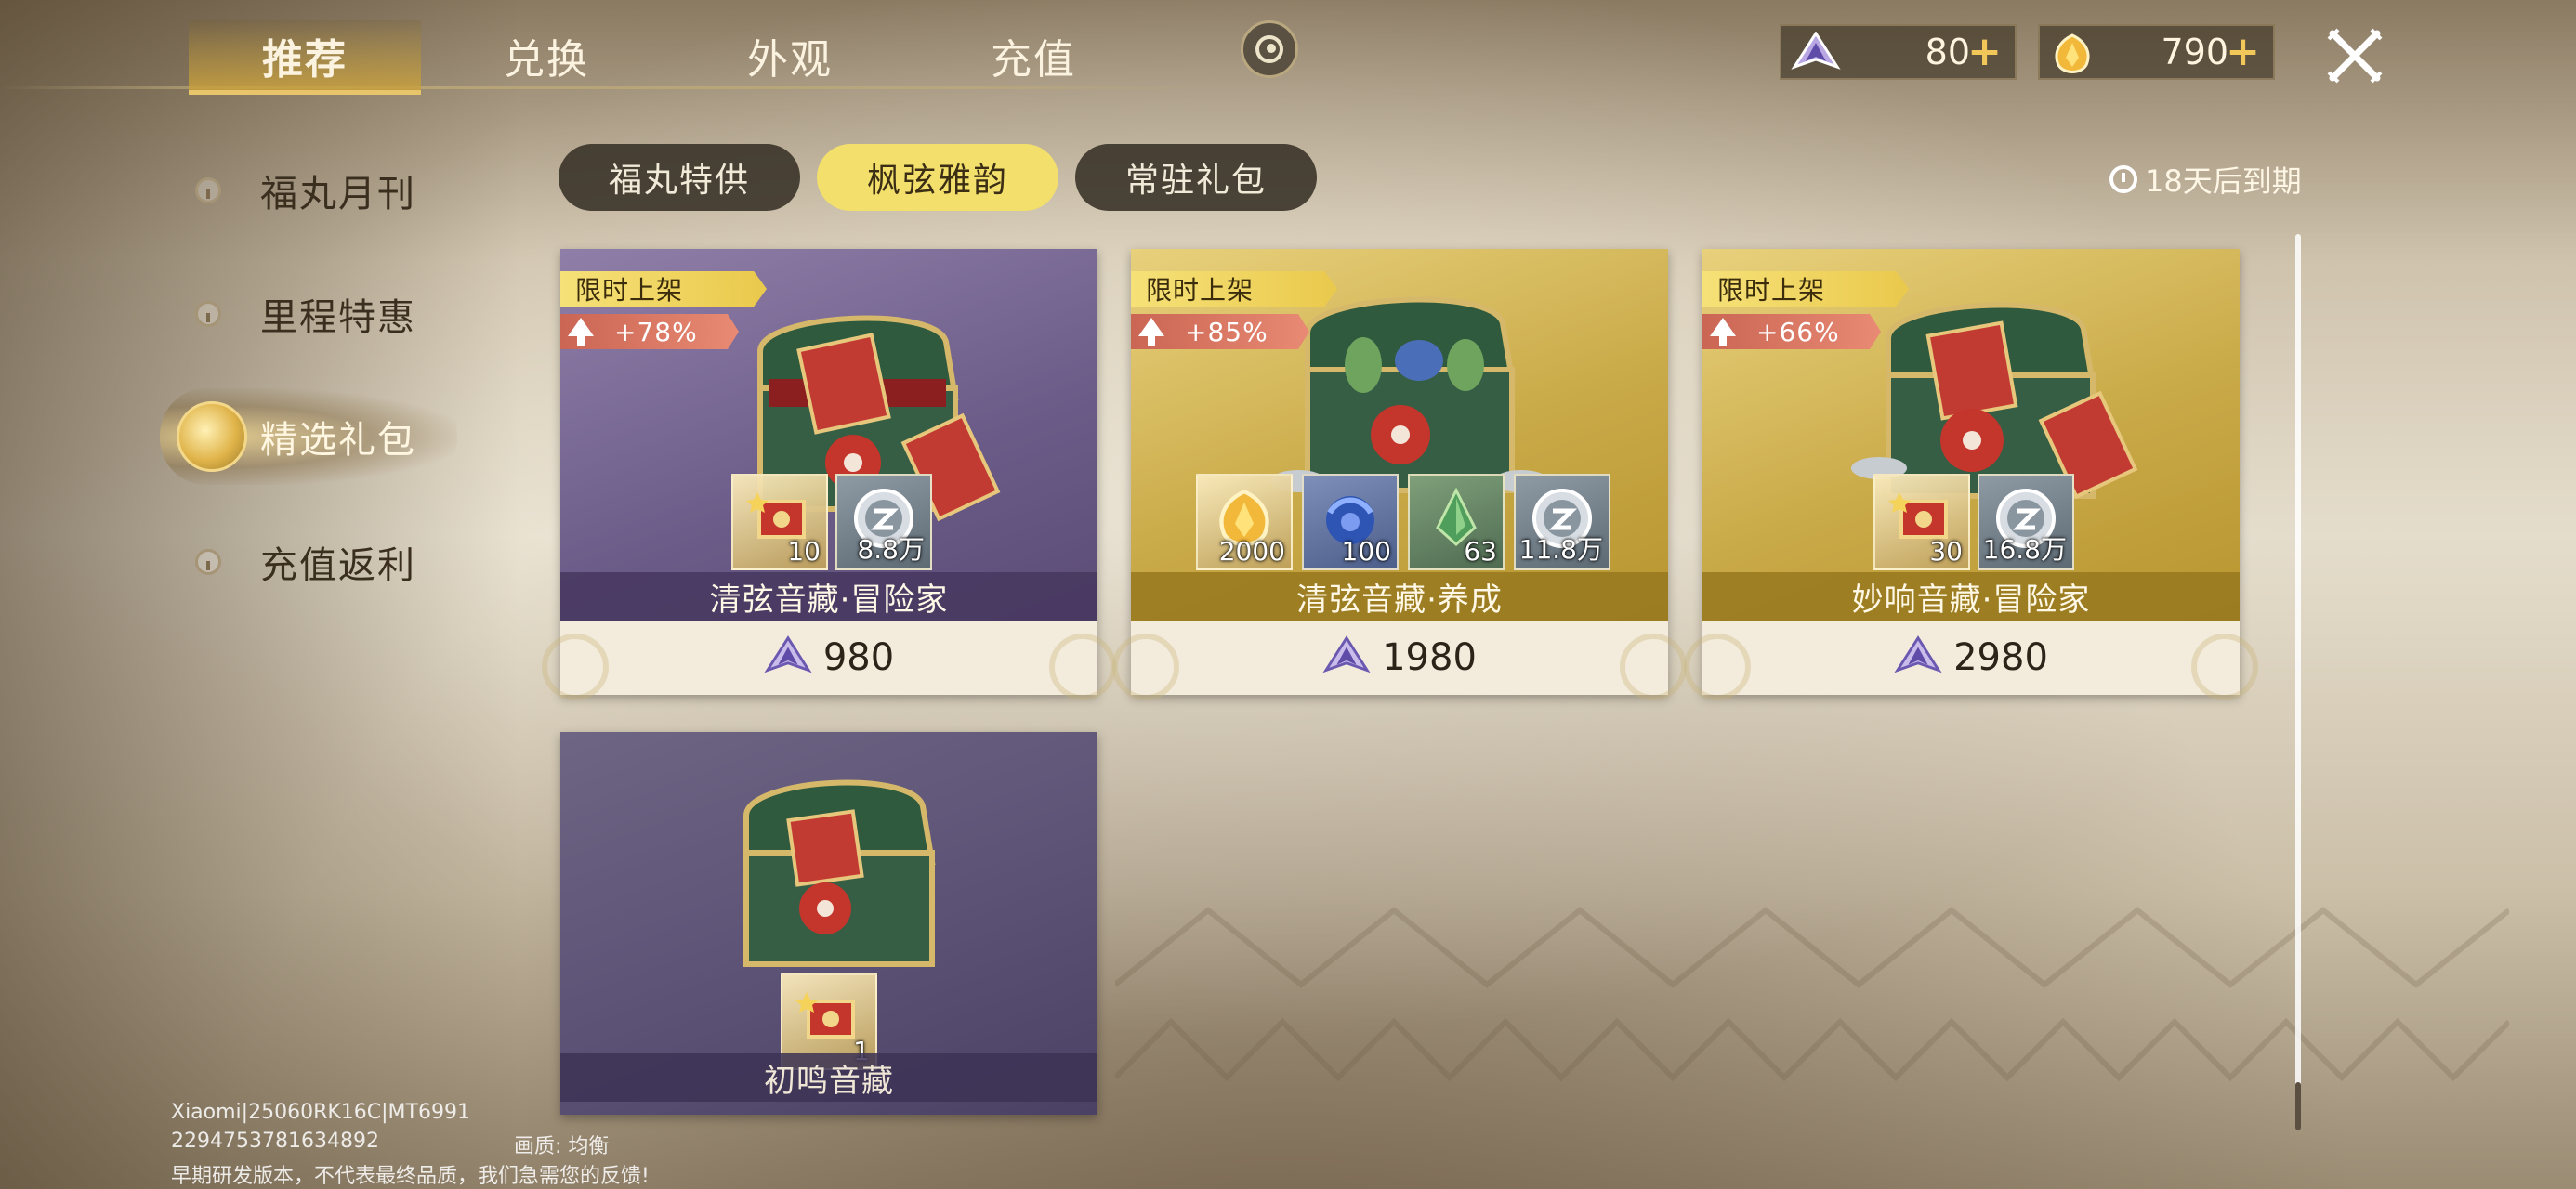 Image resolution: width=2576 pixels, height=1189 pixels. What do you see at coordinates (790, 55) in the screenshot?
I see `tab-appearance: 外观` at bounding box center [790, 55].